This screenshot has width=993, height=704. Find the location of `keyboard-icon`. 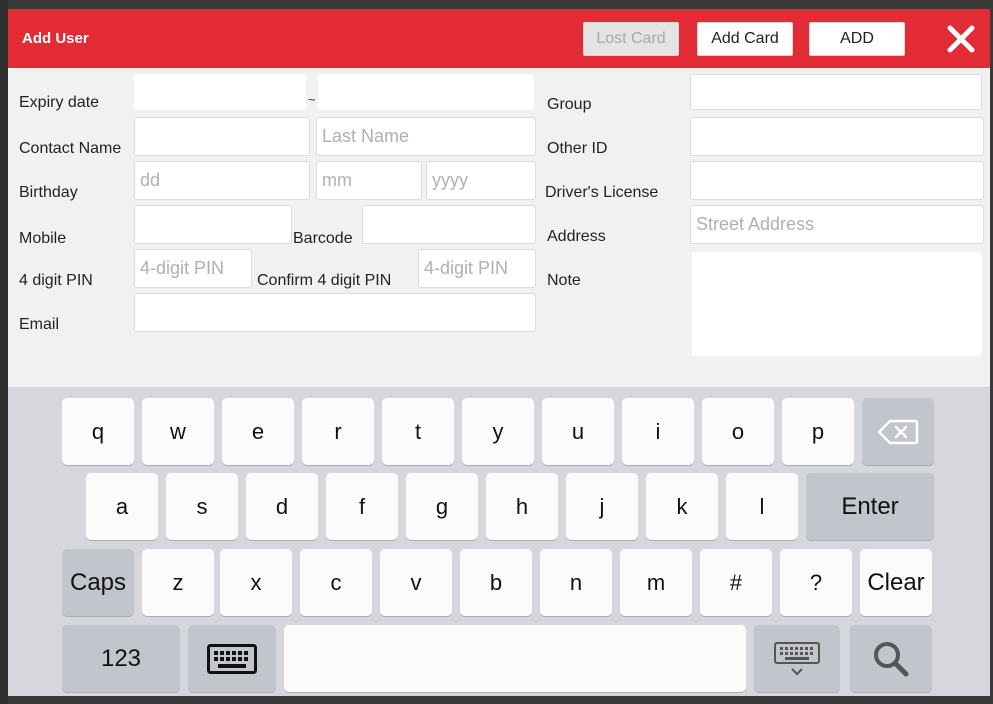

keyboard-icon is located at coordinates (232, 658).